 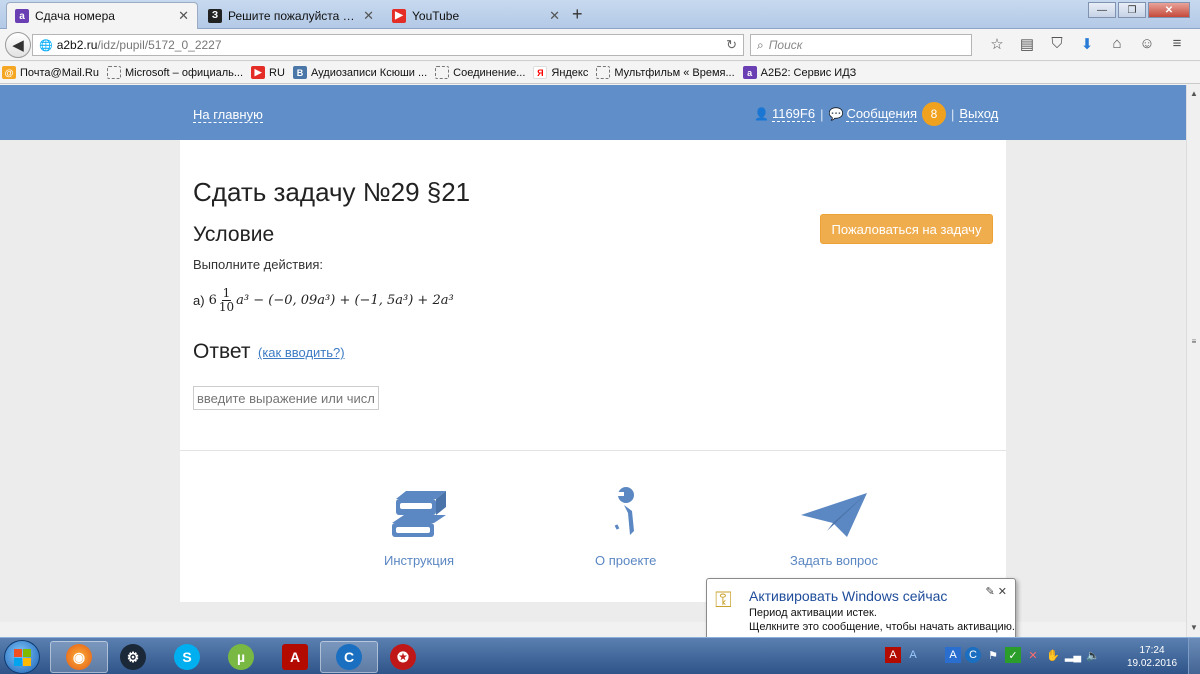 I want to click on logout-link: Выход, so click(x=979, y=114).